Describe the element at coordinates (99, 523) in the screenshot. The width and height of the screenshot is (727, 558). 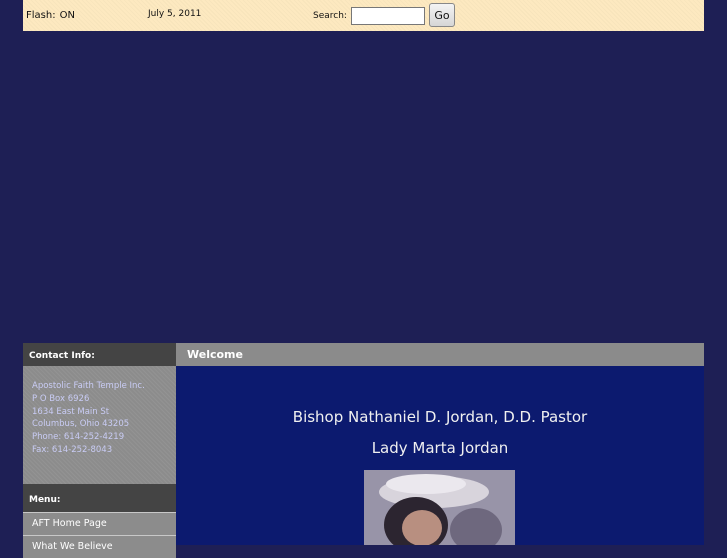
I see `menu-item-aft-home: AFT Home Page` at that location.